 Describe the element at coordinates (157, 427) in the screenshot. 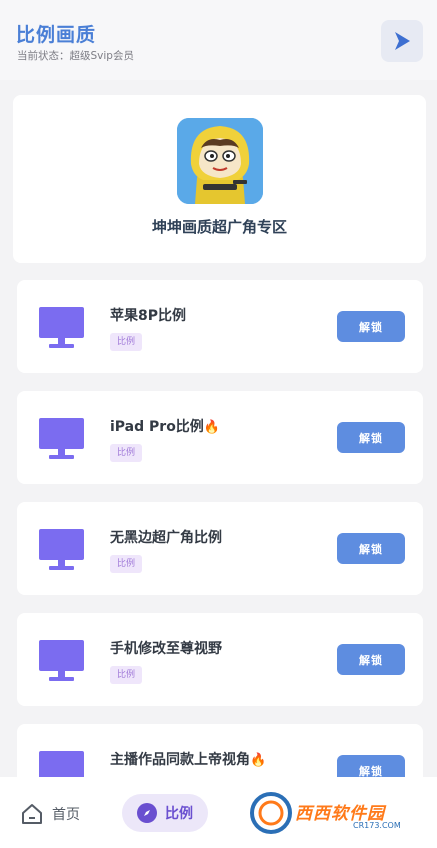

I see `item-title-text: iPad Pro比例` at that location.